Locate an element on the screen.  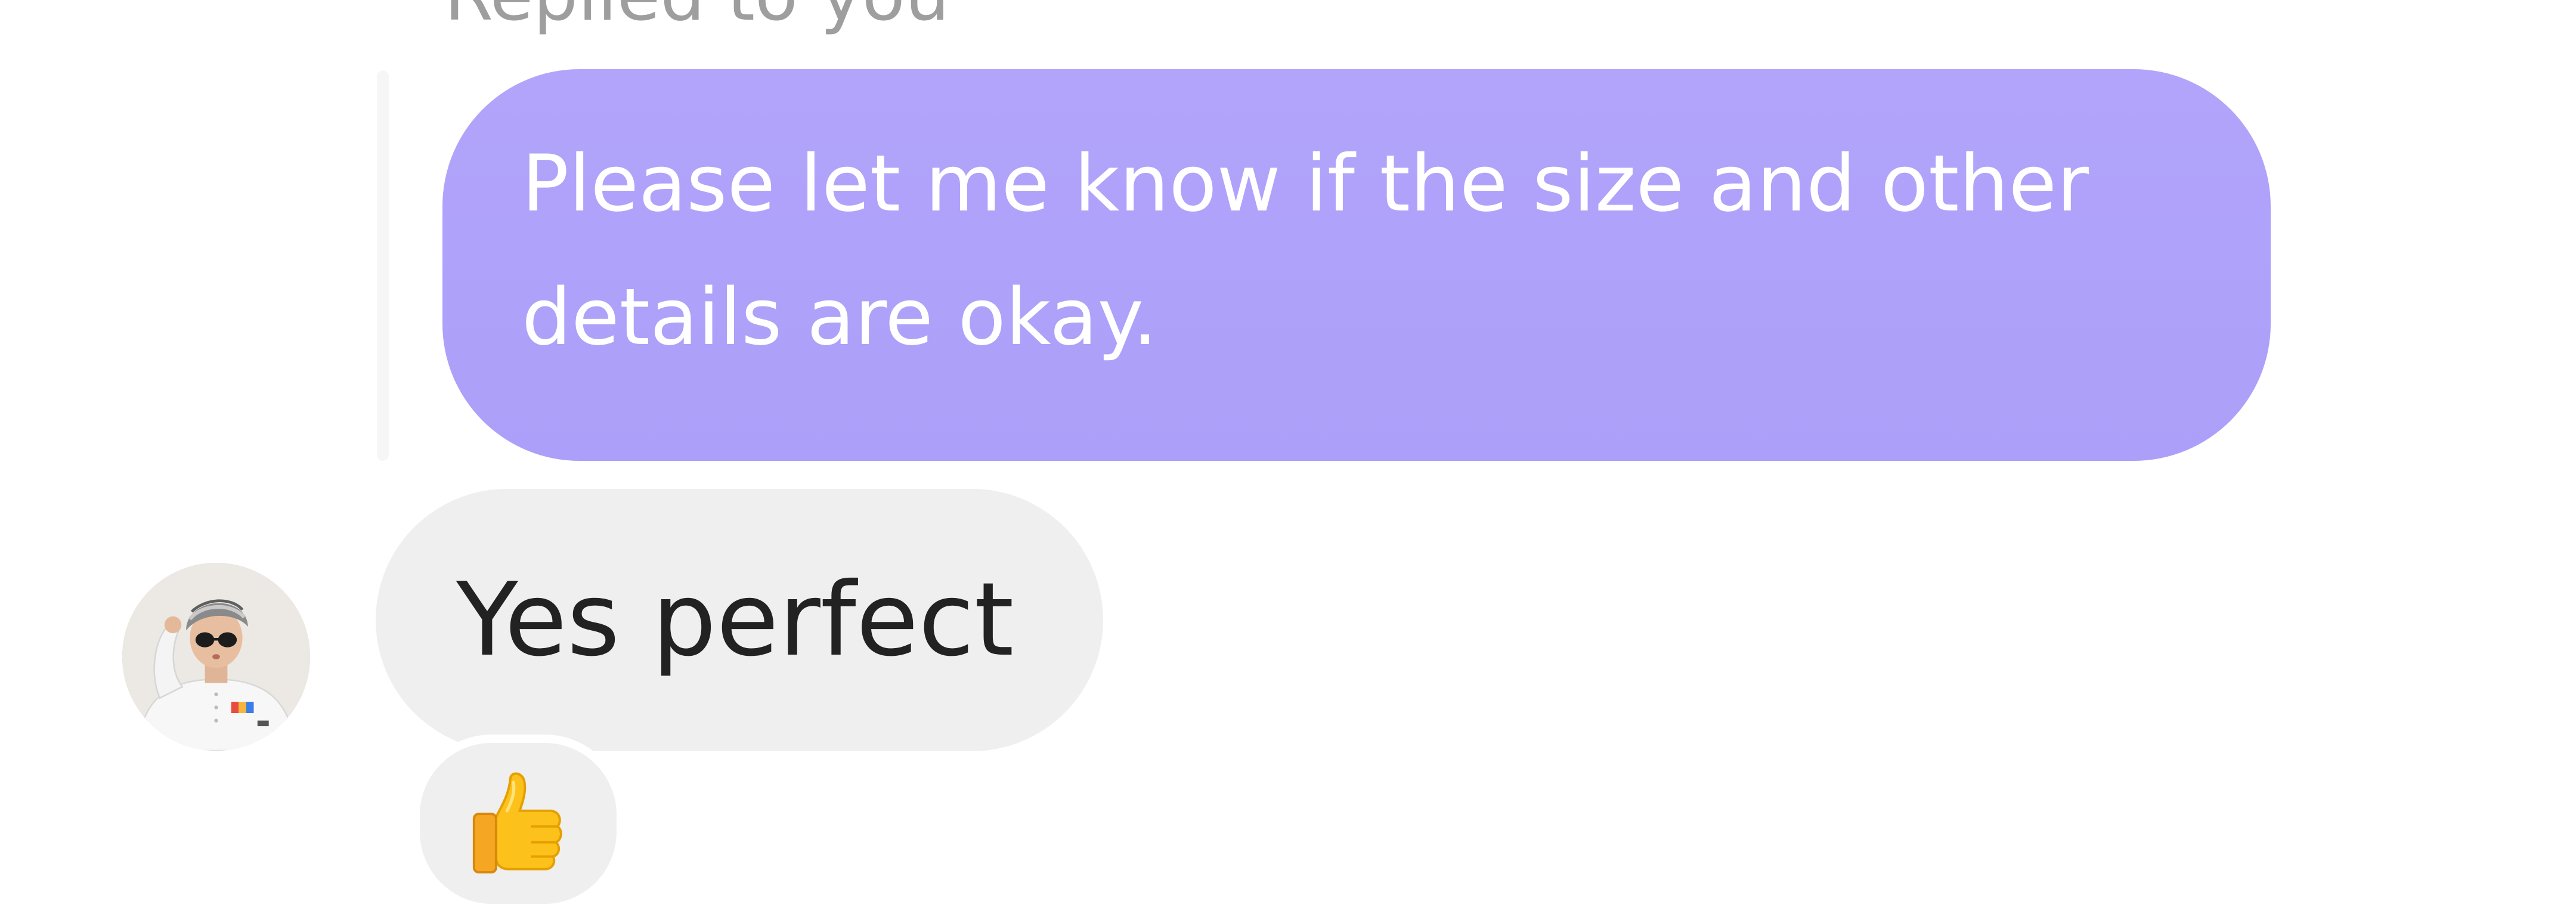
avatar-photo is located at coordinates (216, 657).